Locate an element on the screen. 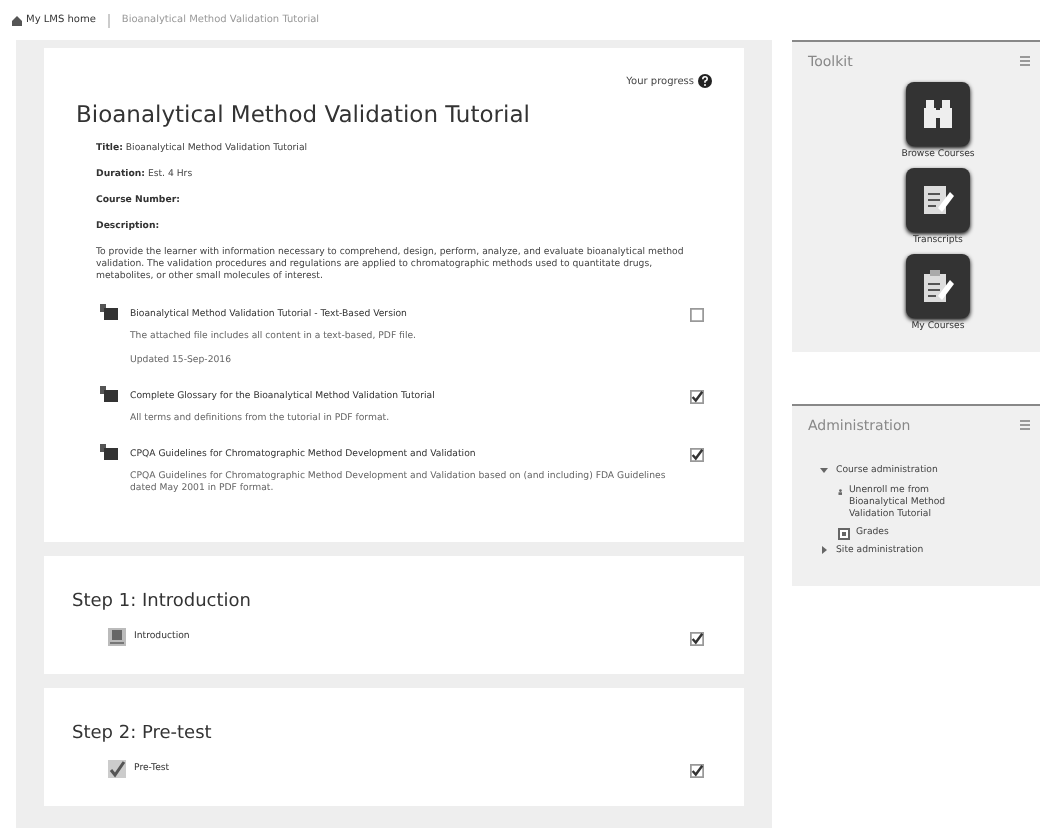  grades-icon is located at coordinates (844, 534).